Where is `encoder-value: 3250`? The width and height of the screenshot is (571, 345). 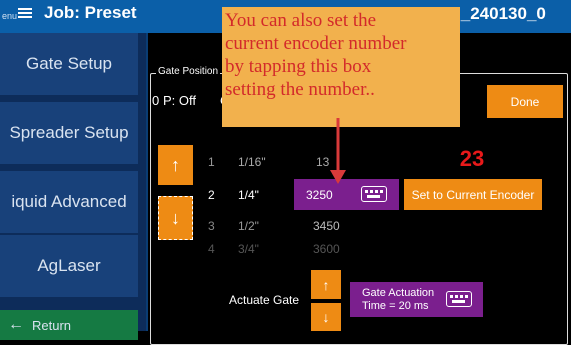 encoder-value: 3250 is located at coordinates (319, 194).